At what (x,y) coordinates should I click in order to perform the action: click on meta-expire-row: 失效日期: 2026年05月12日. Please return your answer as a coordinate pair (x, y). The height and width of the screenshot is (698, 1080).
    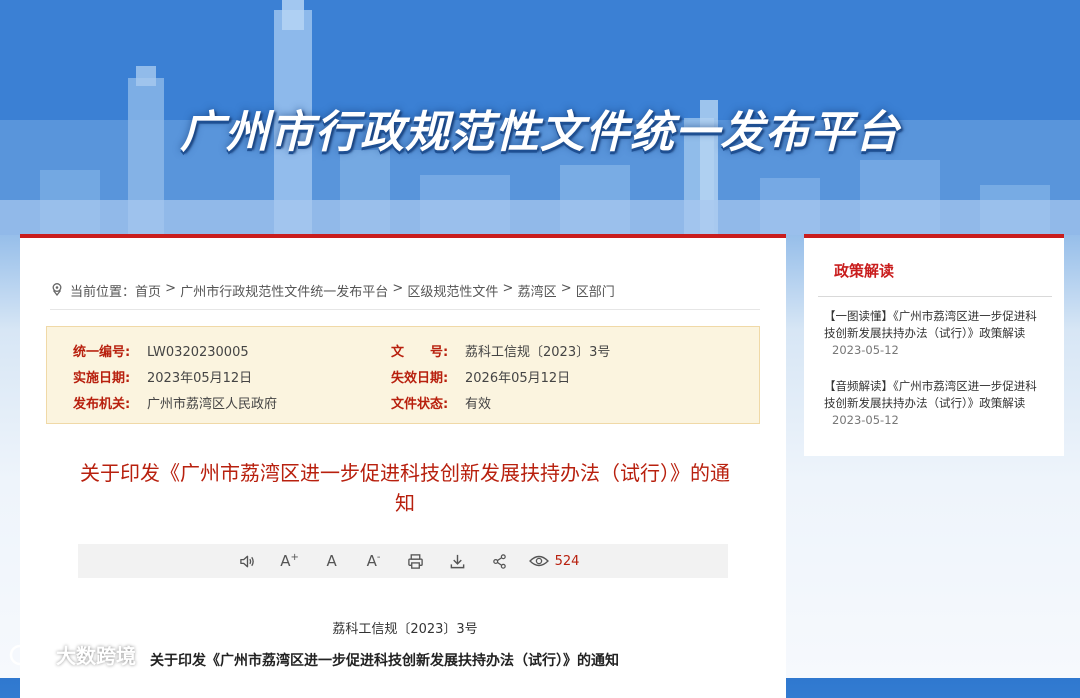
    Looking at the image, I should click on (480, 376).